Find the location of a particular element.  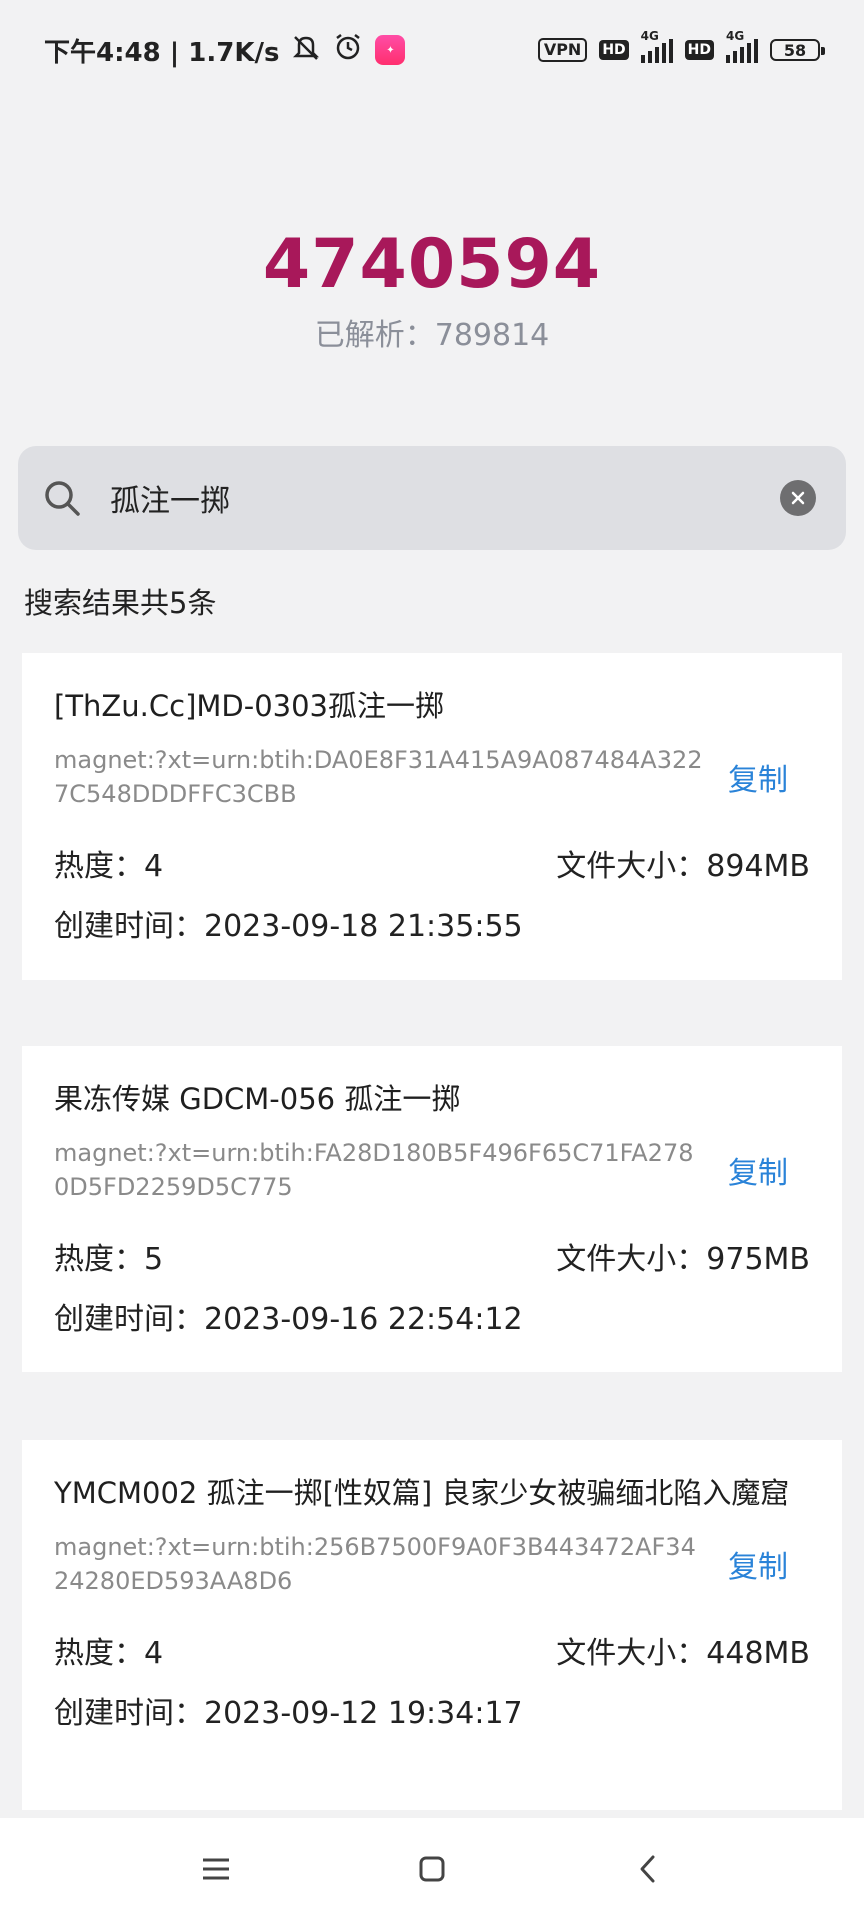

signal-icon-2: 4G is located at coordinates (742, 46).